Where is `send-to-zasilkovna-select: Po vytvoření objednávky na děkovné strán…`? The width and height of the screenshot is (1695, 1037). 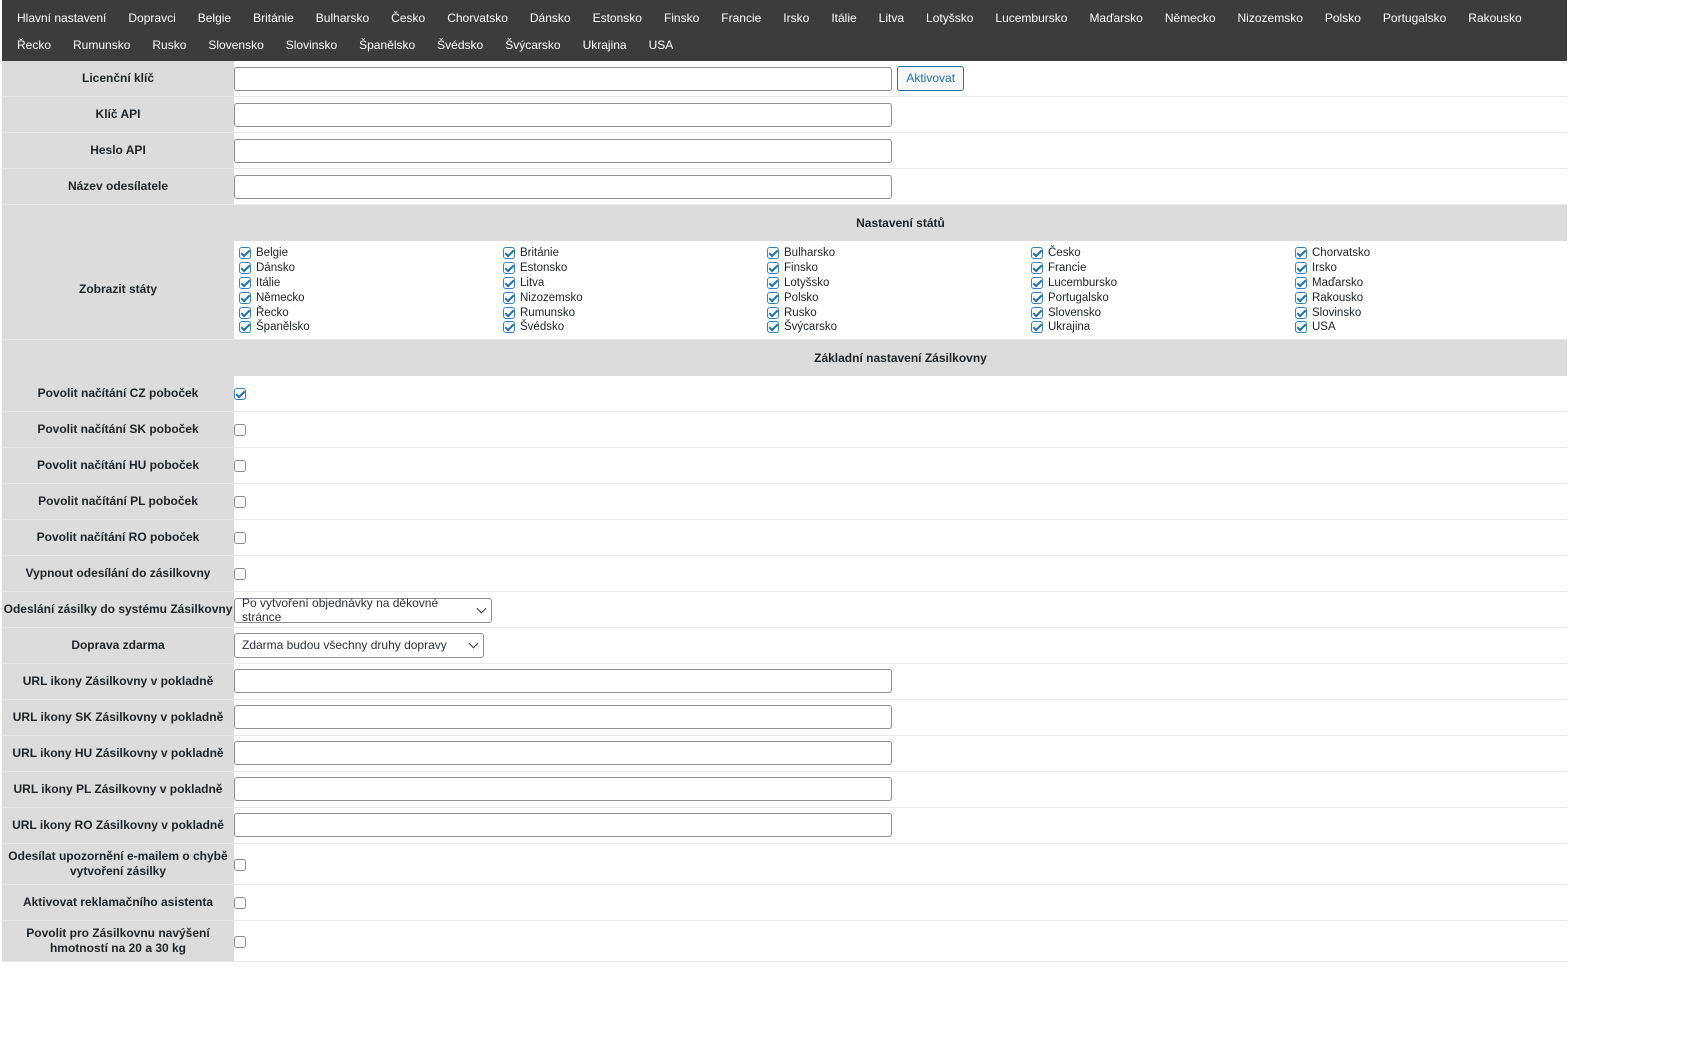 send-to-zasilkovna-select: Po vytvoření objednávky na děkovné strán… is located at coordinates (363, 610).